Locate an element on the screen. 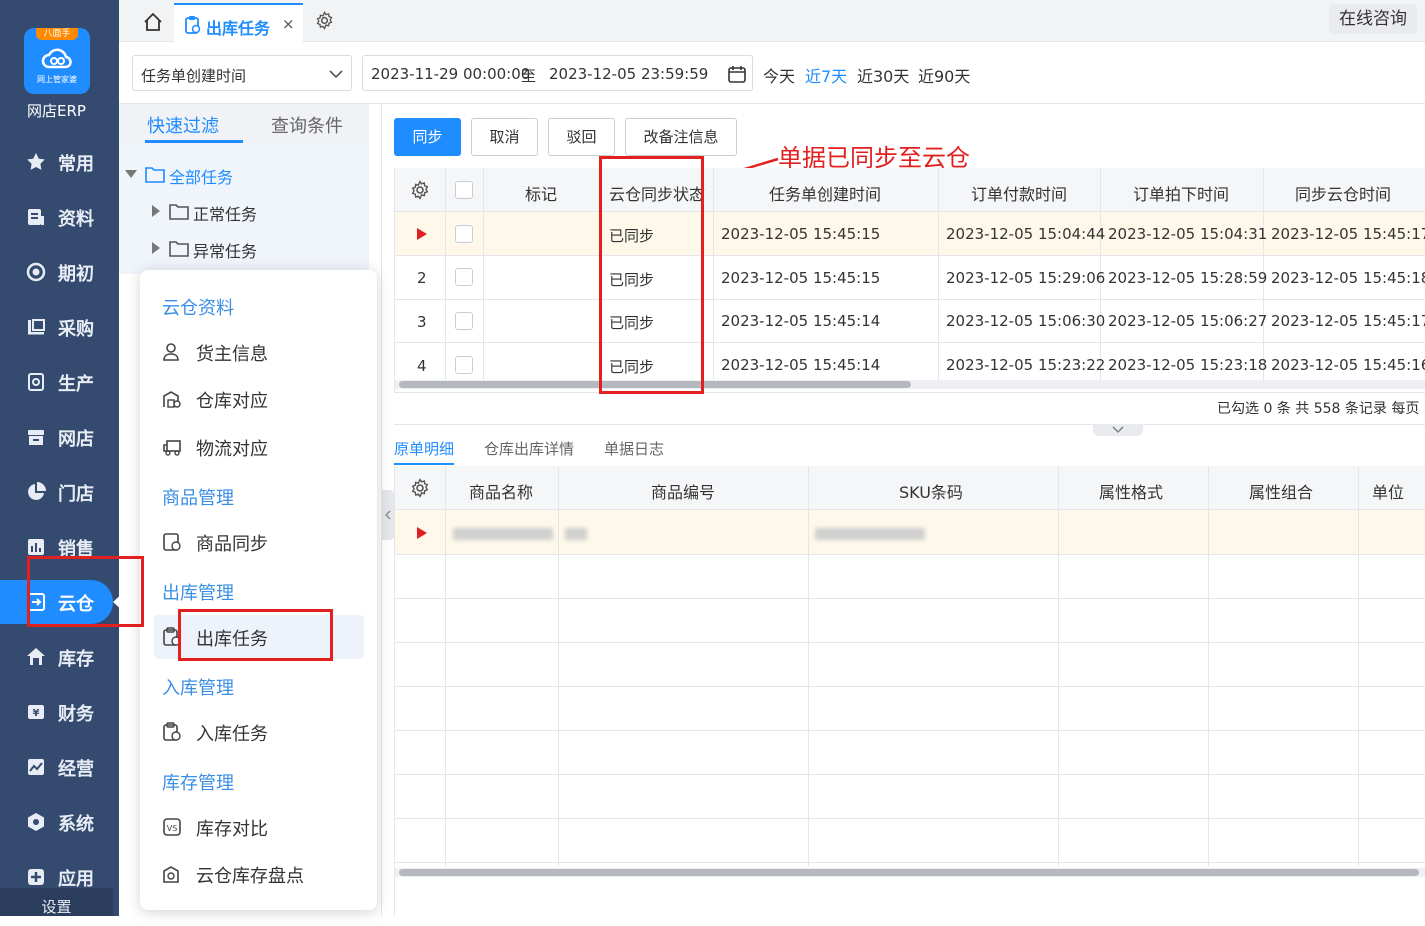 Image resolution: width=1425 pixels, height=926 pixels. scrollbar-thumb is located at coordinates (909, 872).